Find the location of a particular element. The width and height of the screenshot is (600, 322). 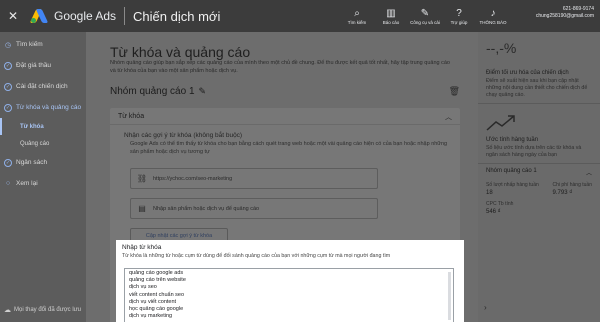

ad-group-label: Nhóm quảng cáo 1 is located at coordinates (152, 91).